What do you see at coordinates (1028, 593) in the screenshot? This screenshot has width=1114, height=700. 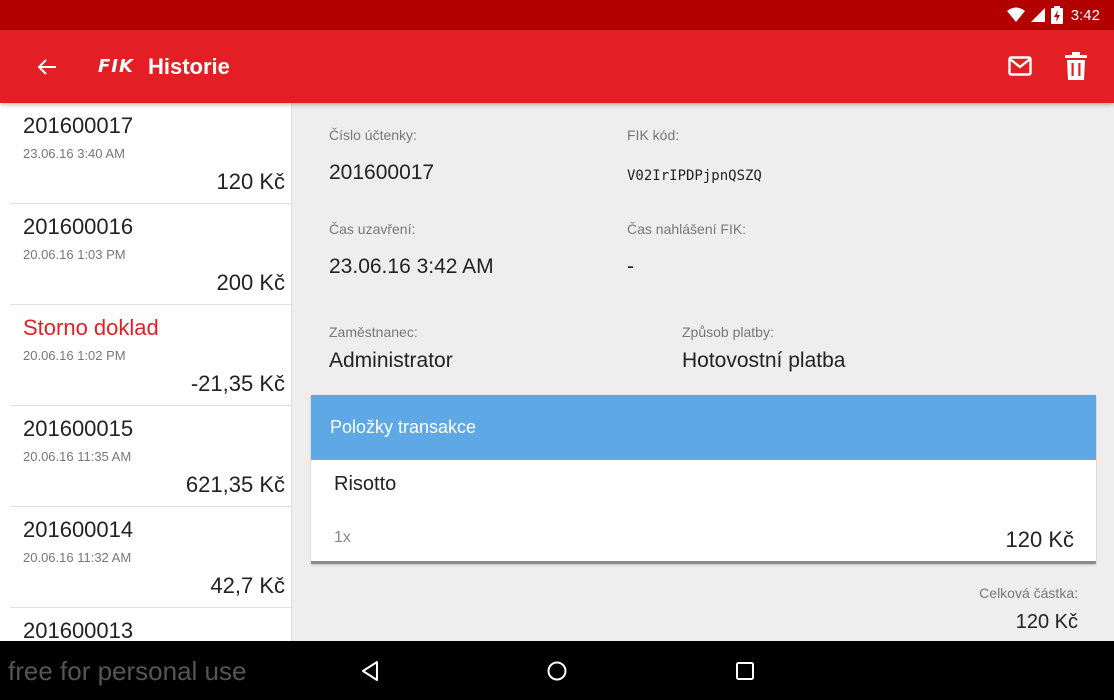 I see `total-label: Celková částka:` at bounding box center [1028, 593].